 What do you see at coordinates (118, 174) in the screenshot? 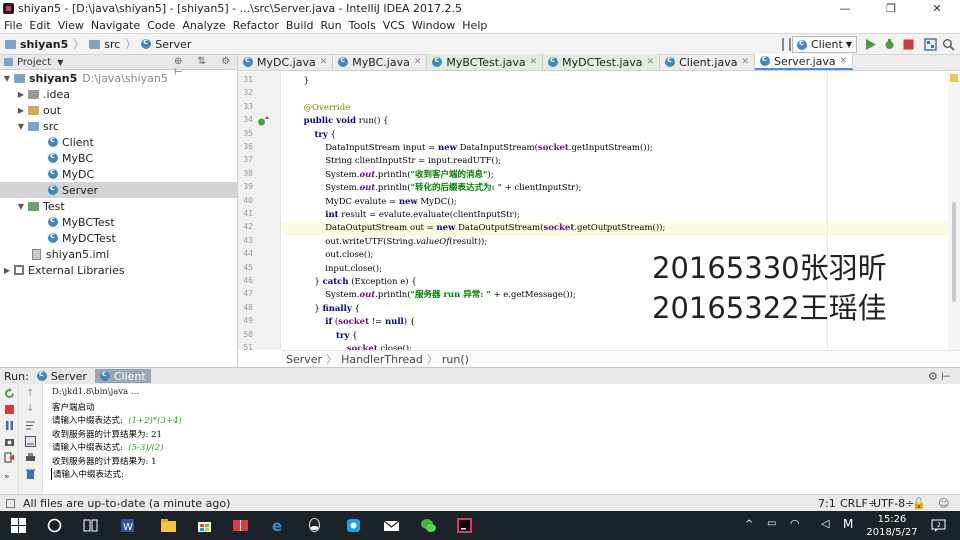
I see `tree-item-mydc: MyDC` at bounding box center [118, 174].